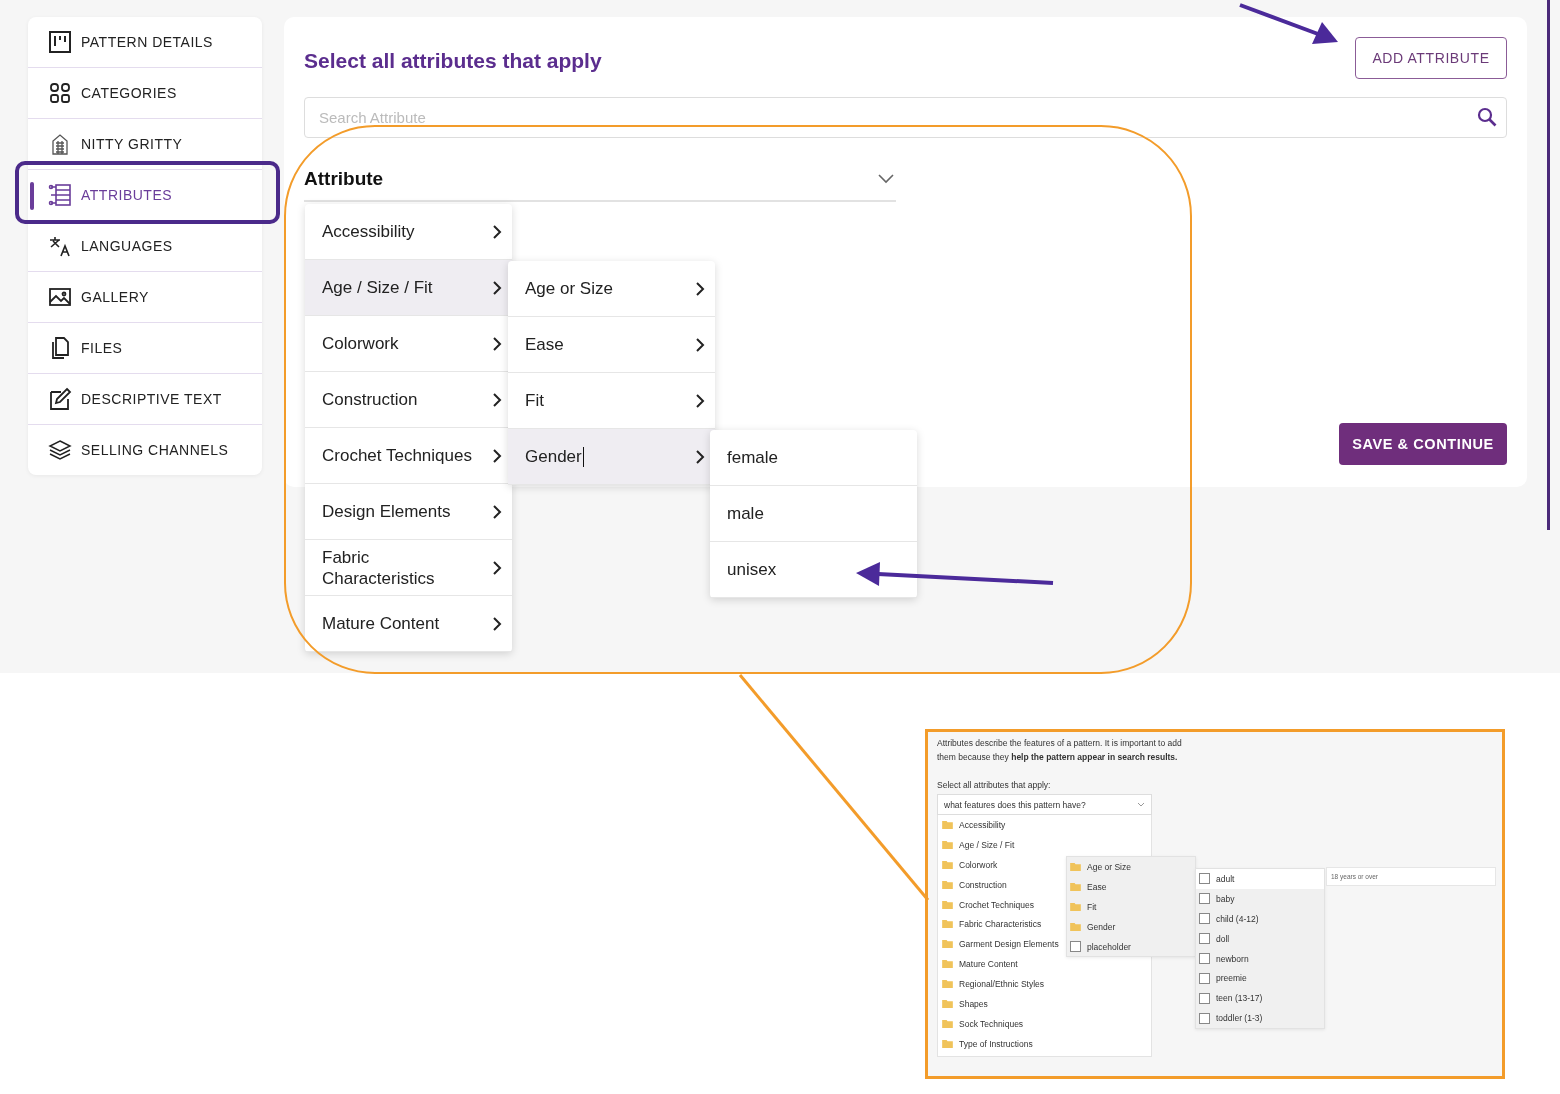 The width and height of the screenshot is (1560, 1094). Describe the element at coordinates (1260, 879) in the screenshot. I see `option-item: adult` at that location.